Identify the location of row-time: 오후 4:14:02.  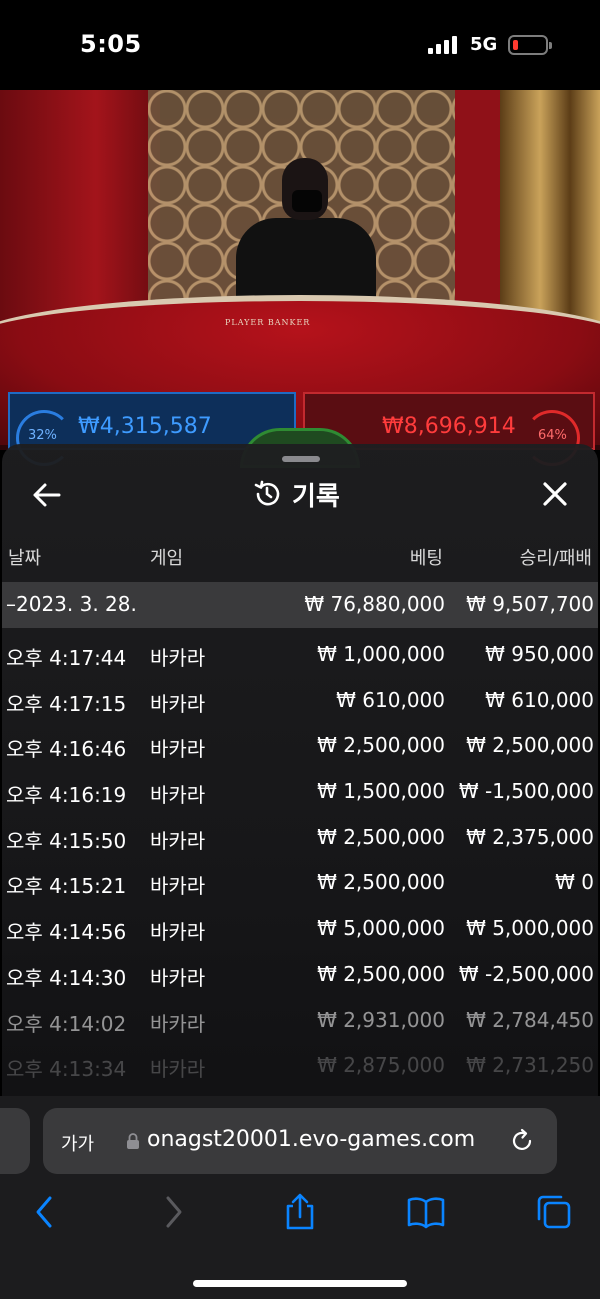
(66, 1023).